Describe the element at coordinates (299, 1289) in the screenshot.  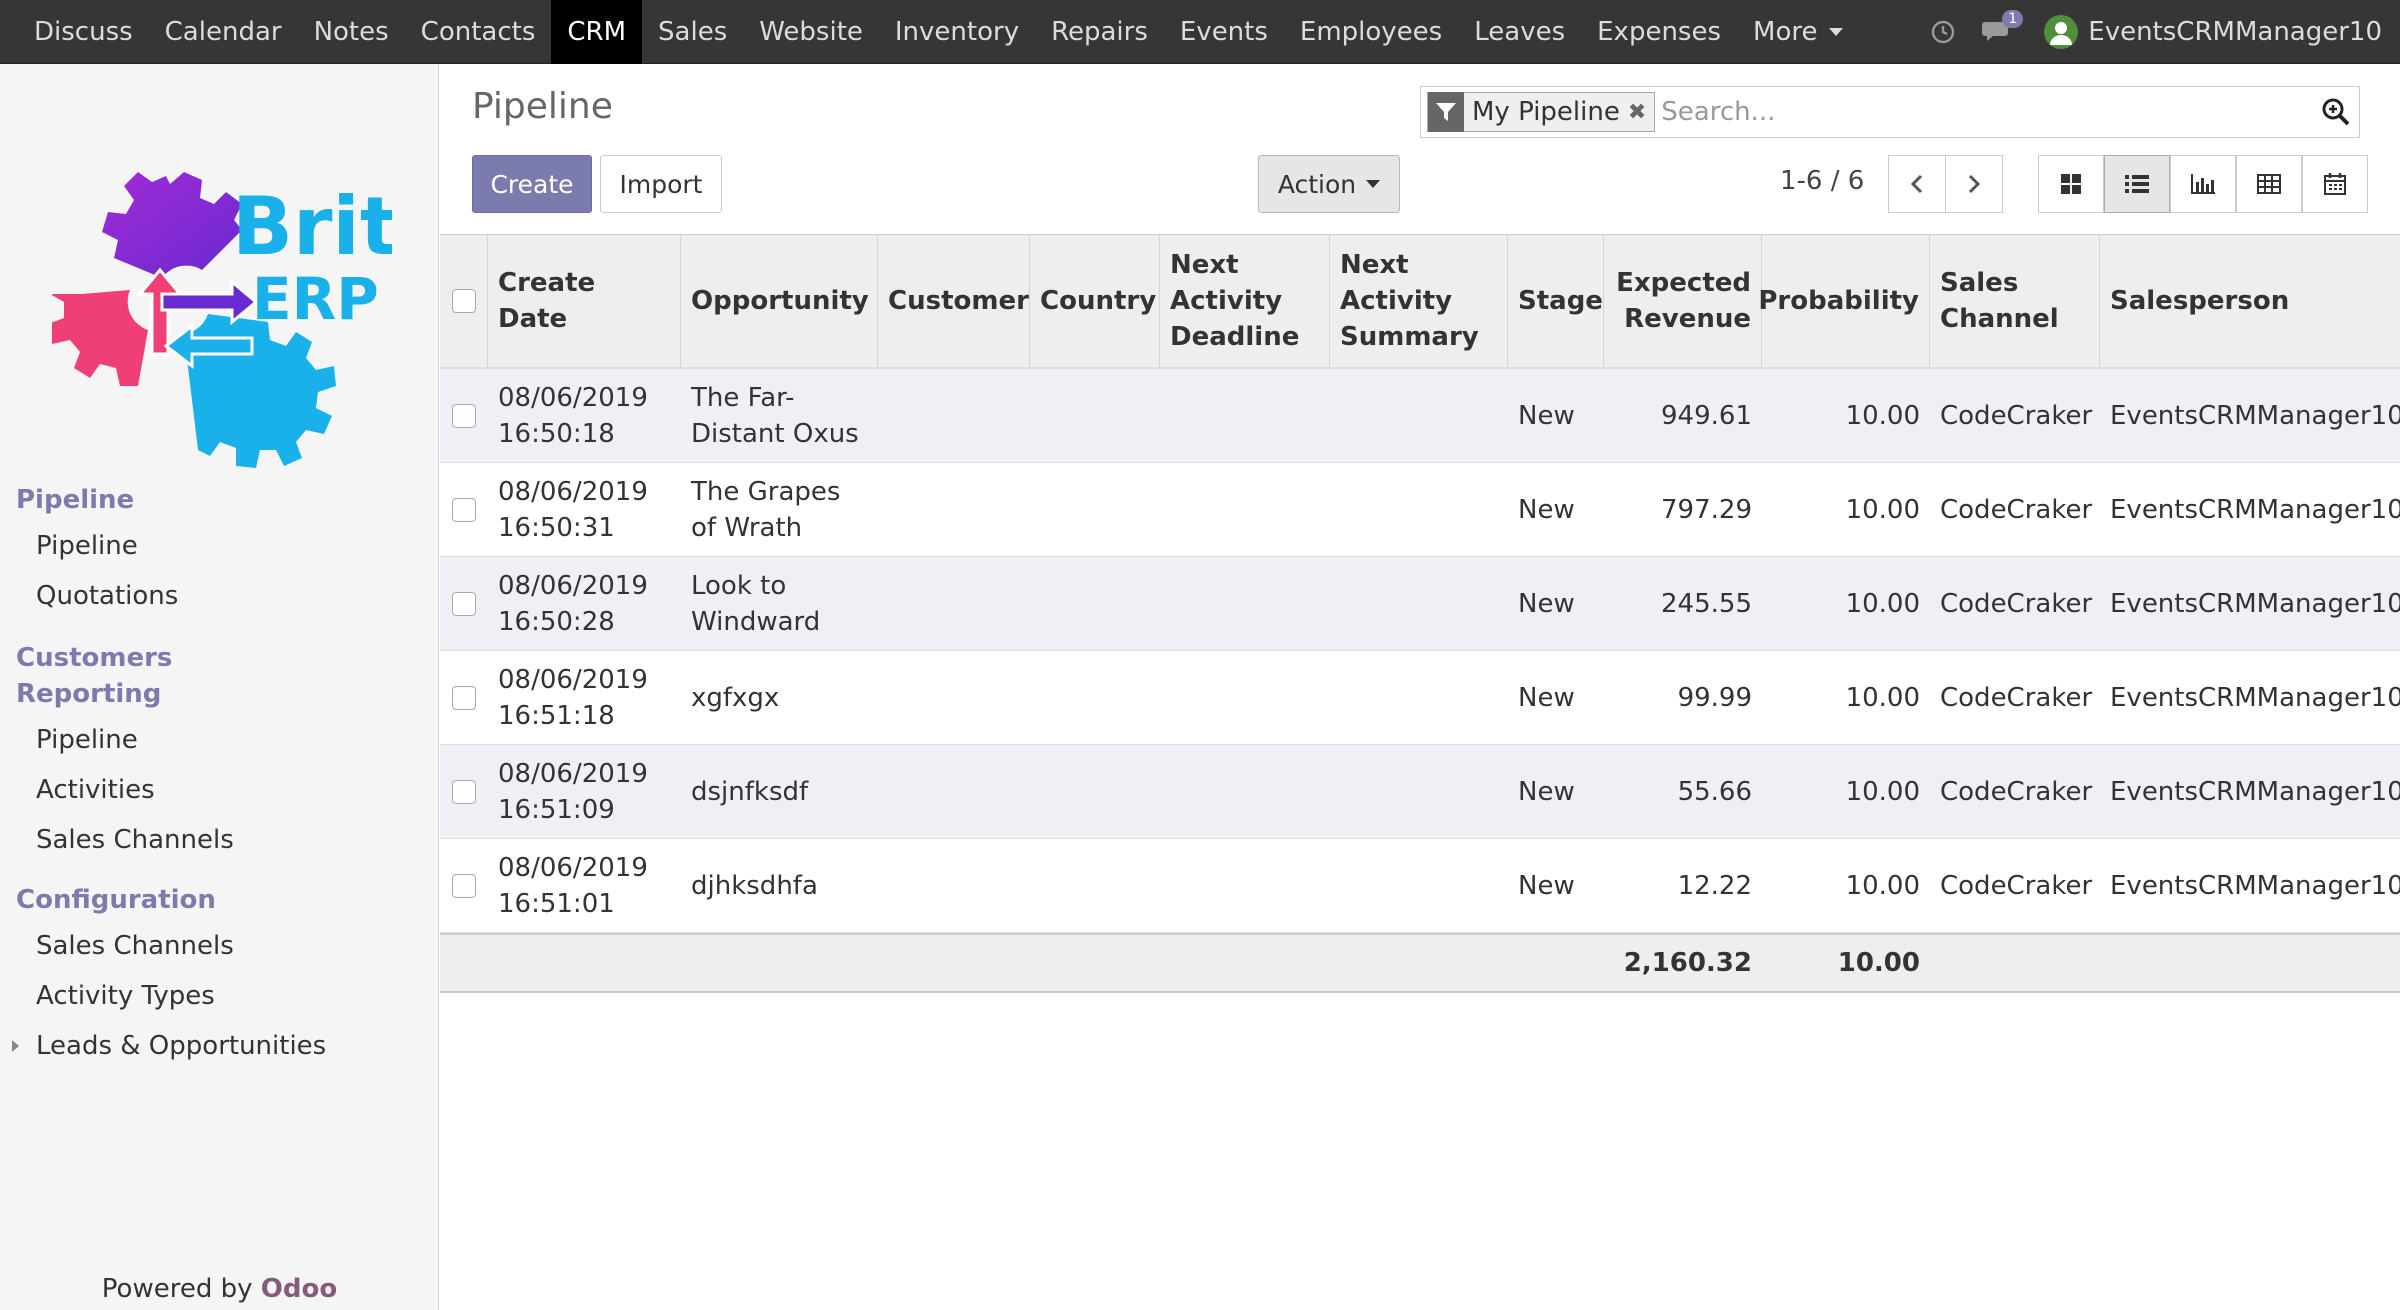
I see `odoo-link: Odoo` at that location.